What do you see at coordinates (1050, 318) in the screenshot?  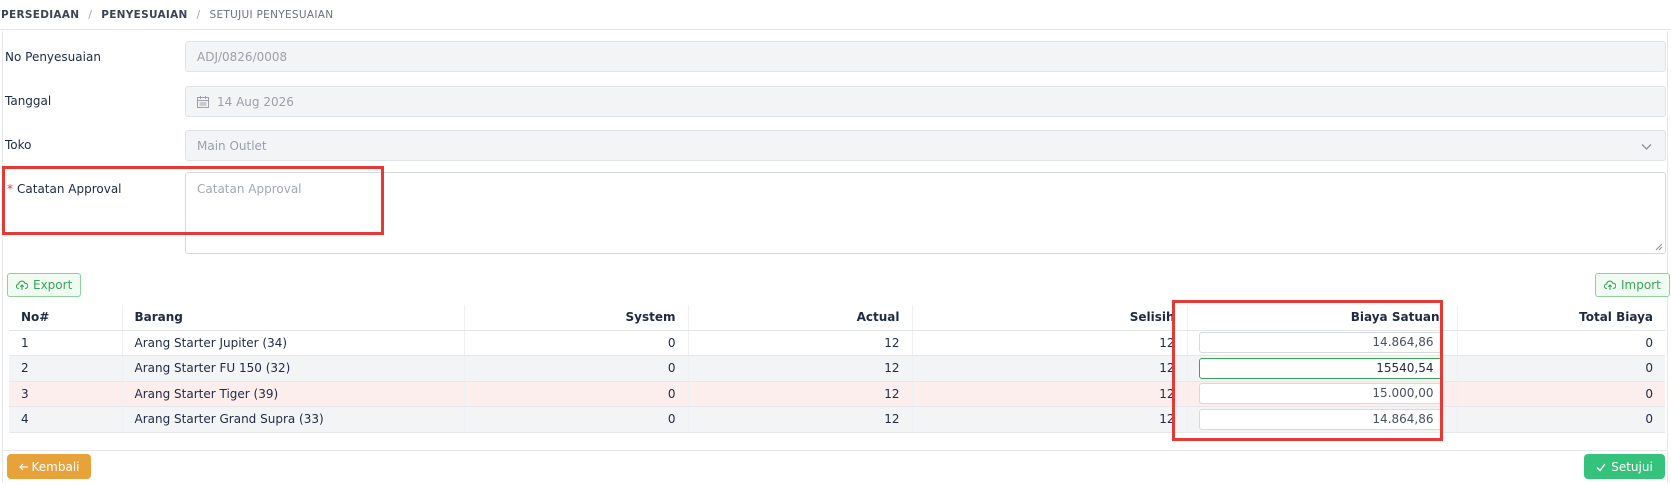 I see `col-header-selisih: Selisih` at bounding box center [1050, 318].